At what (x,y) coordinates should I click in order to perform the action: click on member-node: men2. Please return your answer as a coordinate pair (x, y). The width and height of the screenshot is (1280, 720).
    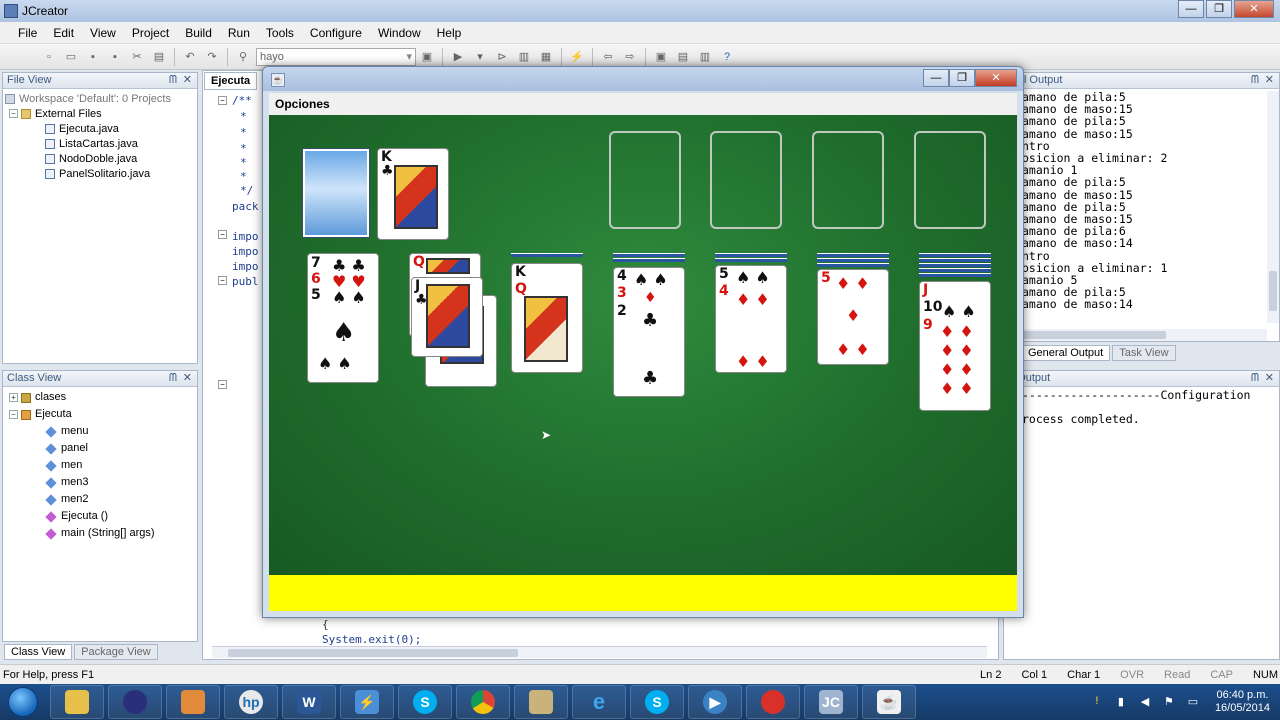
    Looking at the image, I should click on (101, 499).